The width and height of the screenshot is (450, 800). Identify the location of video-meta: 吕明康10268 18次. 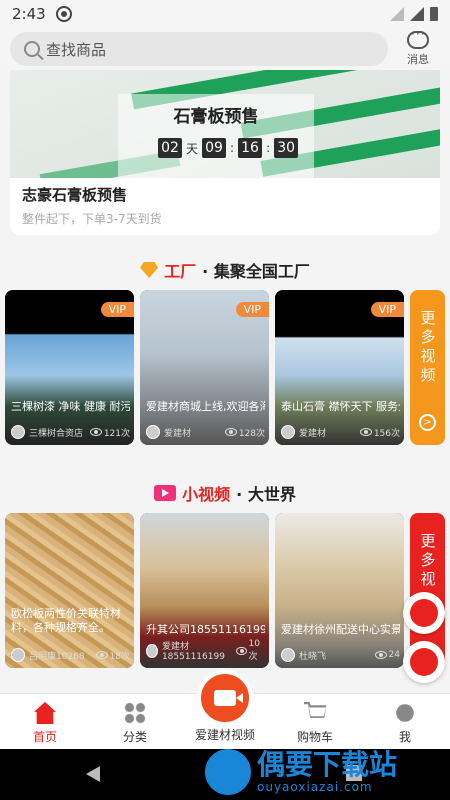
(70, 655).